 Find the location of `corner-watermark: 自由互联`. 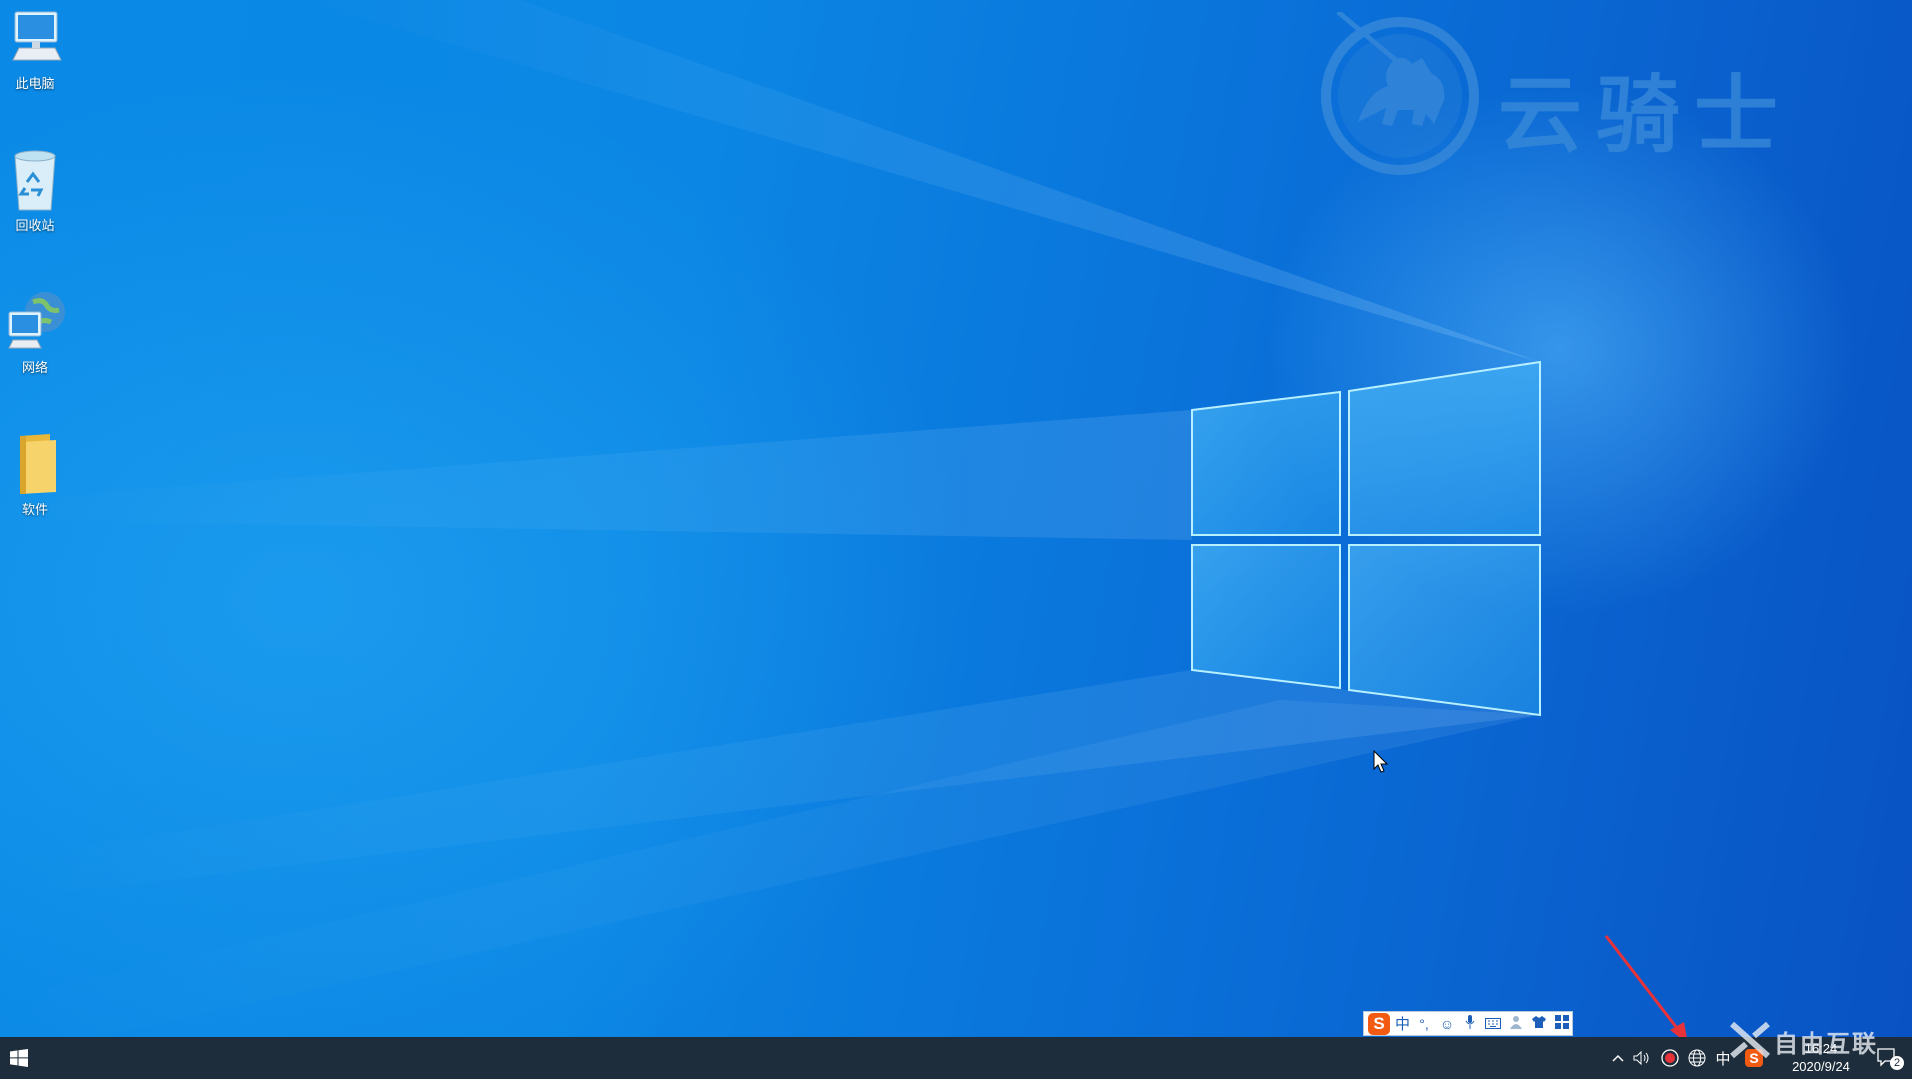

corner-watermark: 自由互联 is located at coordinates (1820, 1040).